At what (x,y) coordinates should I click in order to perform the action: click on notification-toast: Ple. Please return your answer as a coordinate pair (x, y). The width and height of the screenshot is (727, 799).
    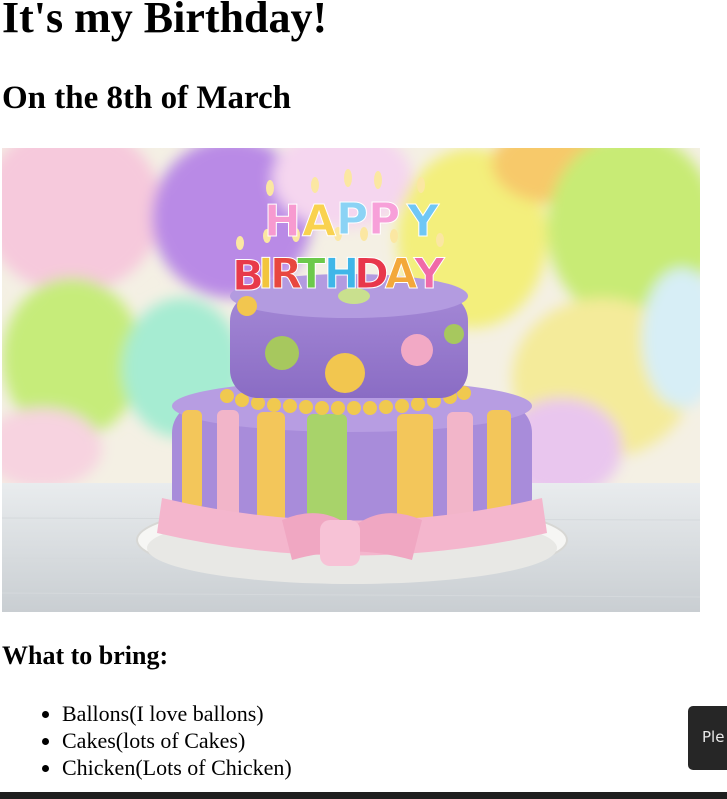
    Looking at the image, I should click on (707, 738).